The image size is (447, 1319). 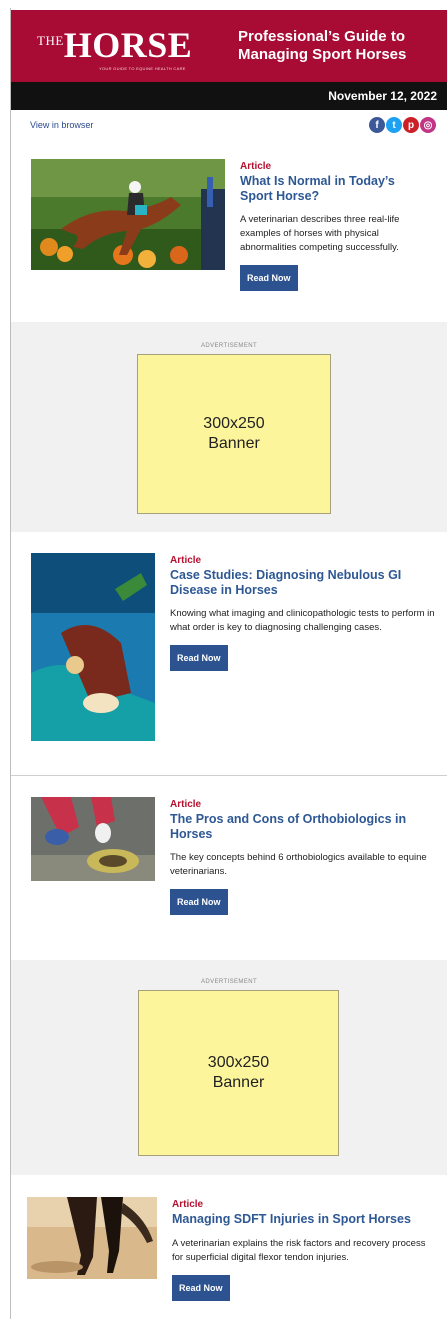 What do you see at coordinates (335, 188) in the screenshot?
I see `article-title-link: What Is Normal in Today’s Sport Horse?` at bounding box center [335, 188].